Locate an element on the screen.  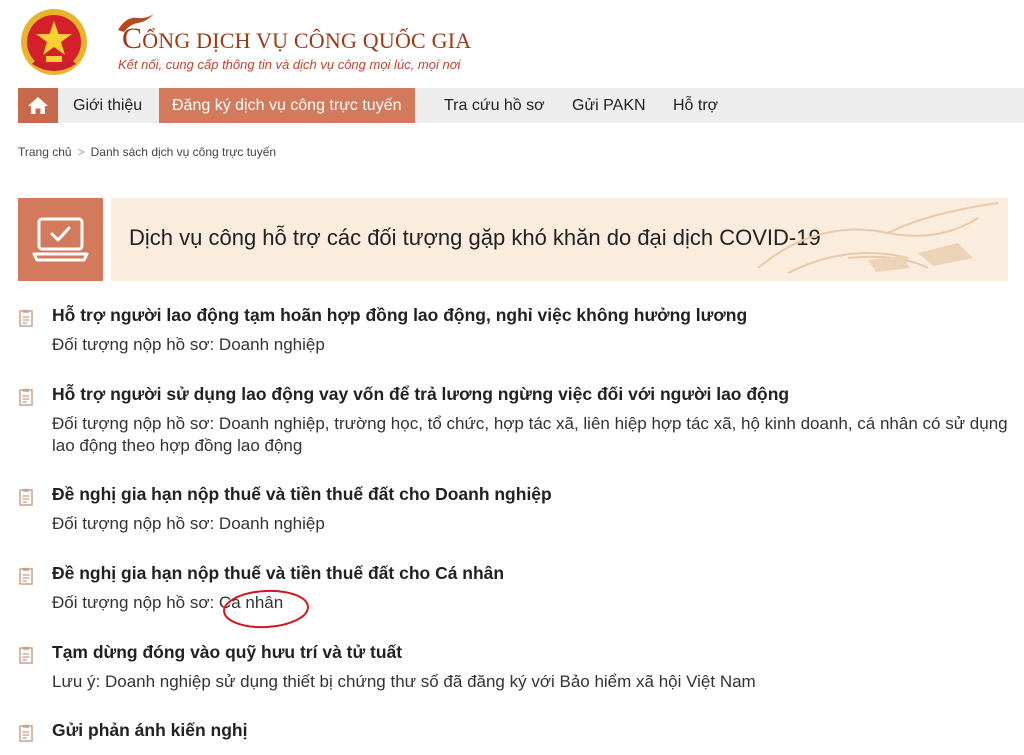
breadcrumb-current: Danh sách dịch vụ công trực tuyến is located at coordinates (183, 152).